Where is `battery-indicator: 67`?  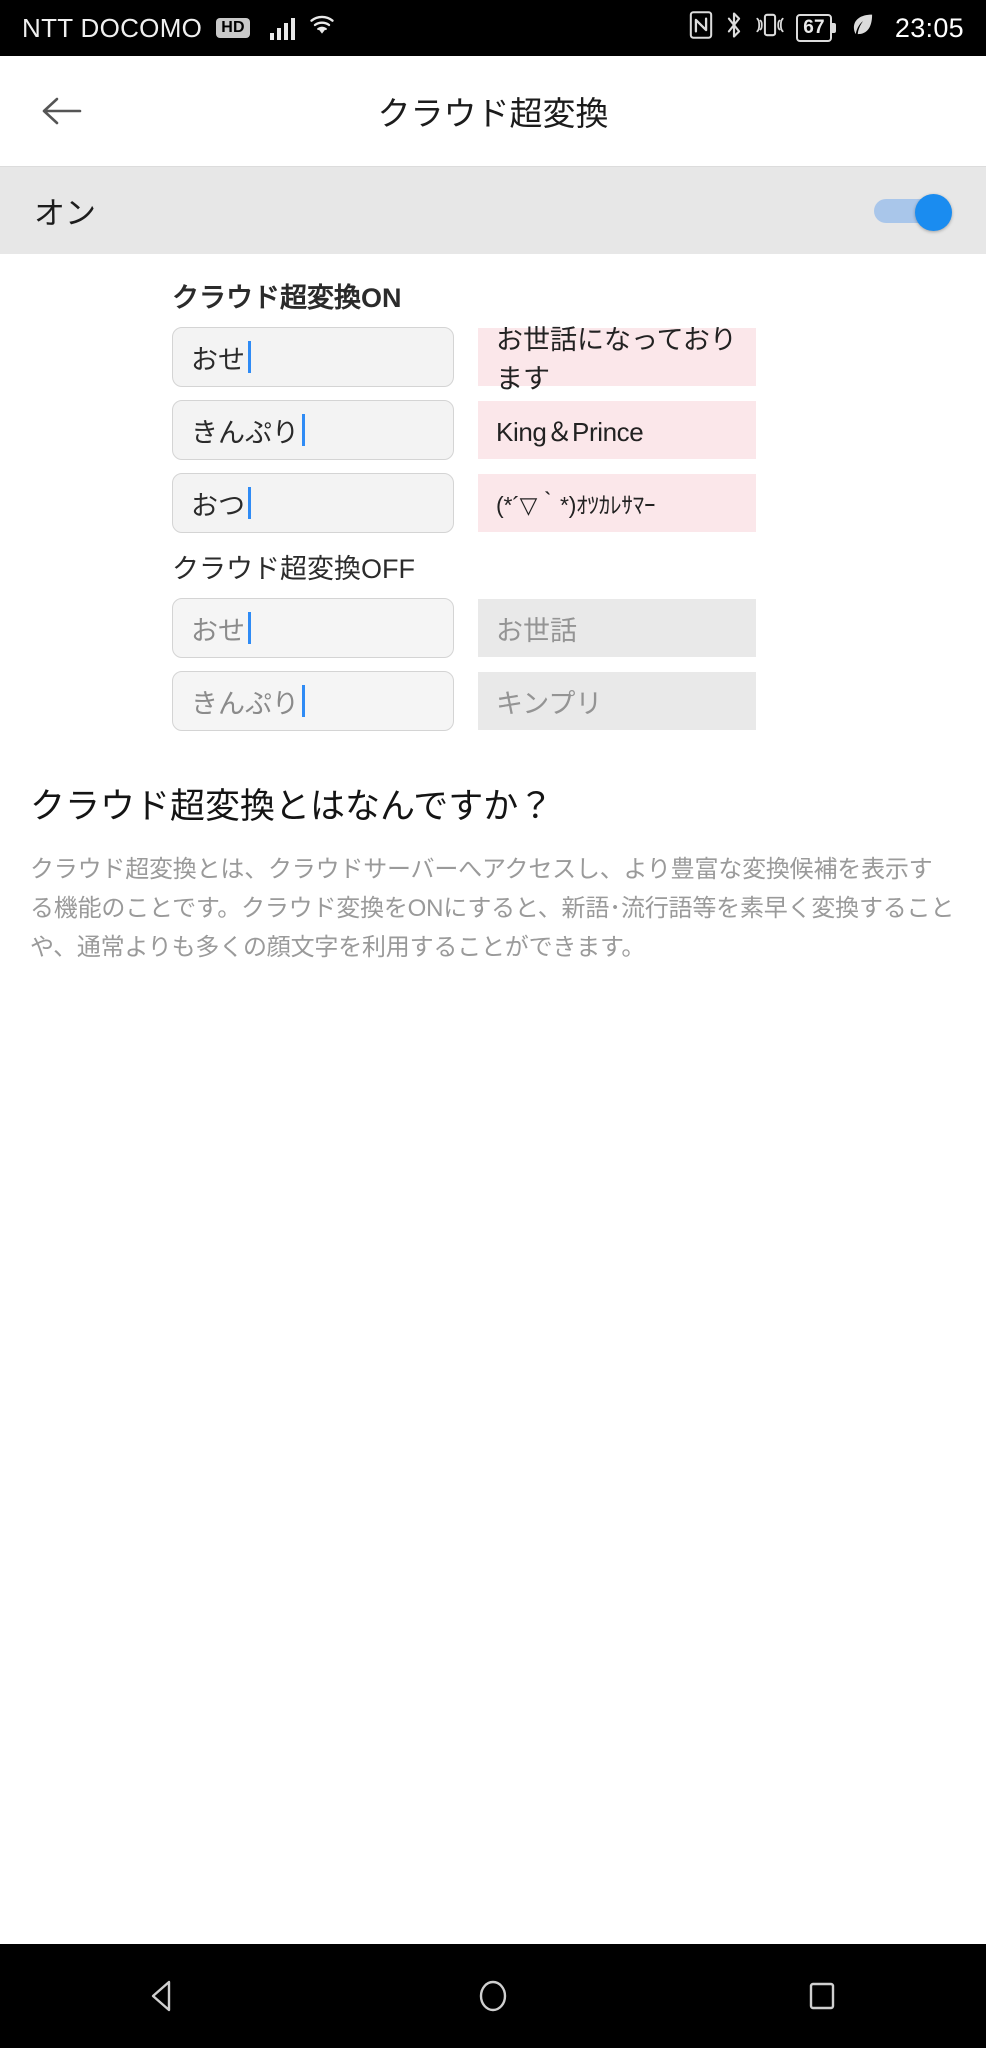 battery-indicator: 67 is located at coordinates (814, 28).